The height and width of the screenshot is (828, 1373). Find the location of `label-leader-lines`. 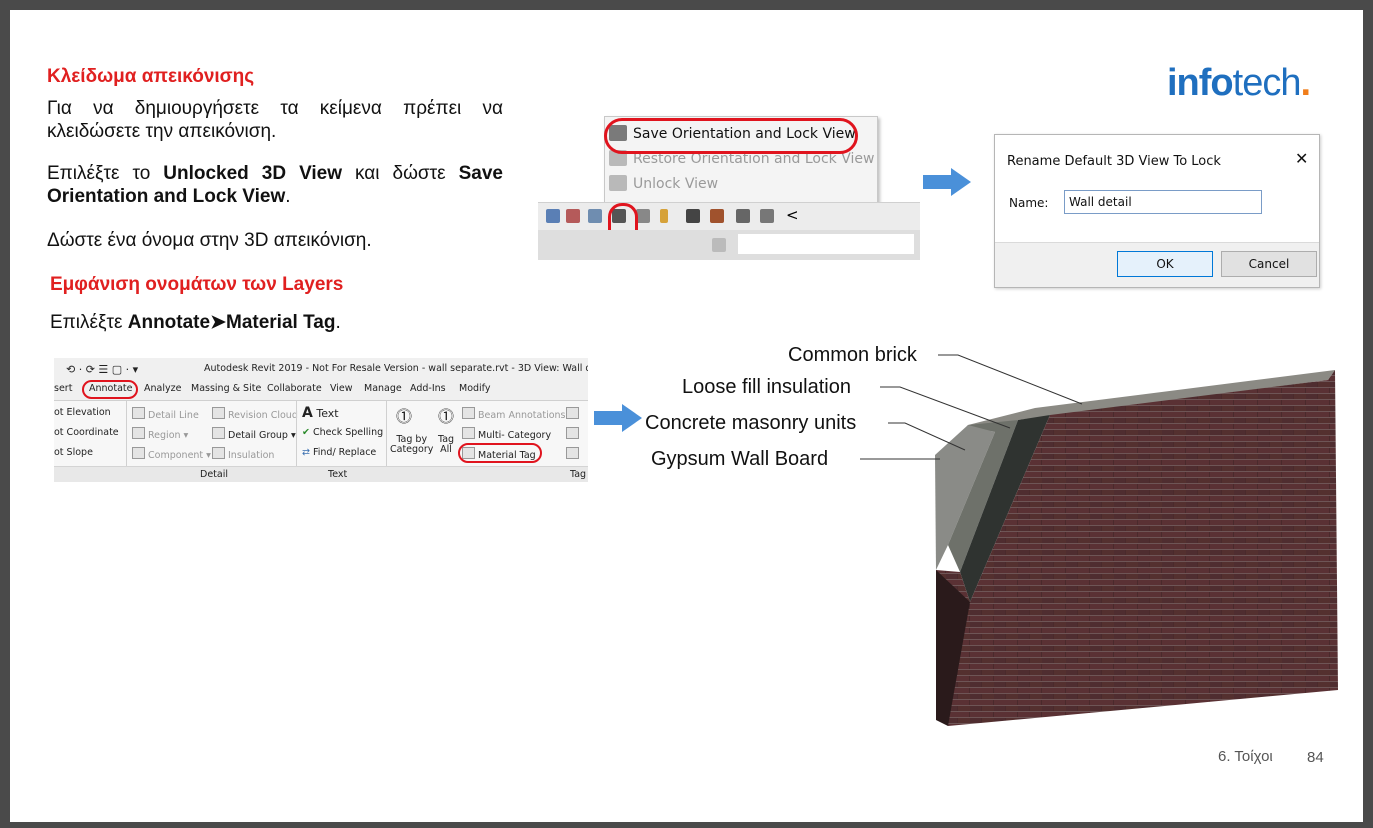

label-leader-lines is located at coordinates (971, 407).